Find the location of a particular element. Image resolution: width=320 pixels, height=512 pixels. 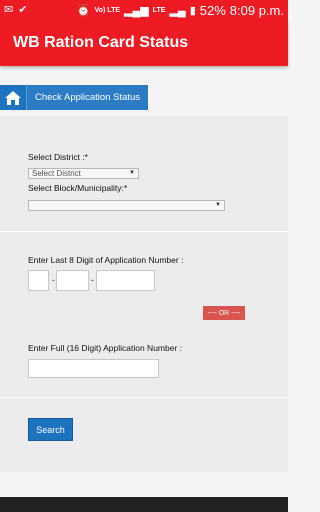

home-icon is located at coordinates (13, 97).